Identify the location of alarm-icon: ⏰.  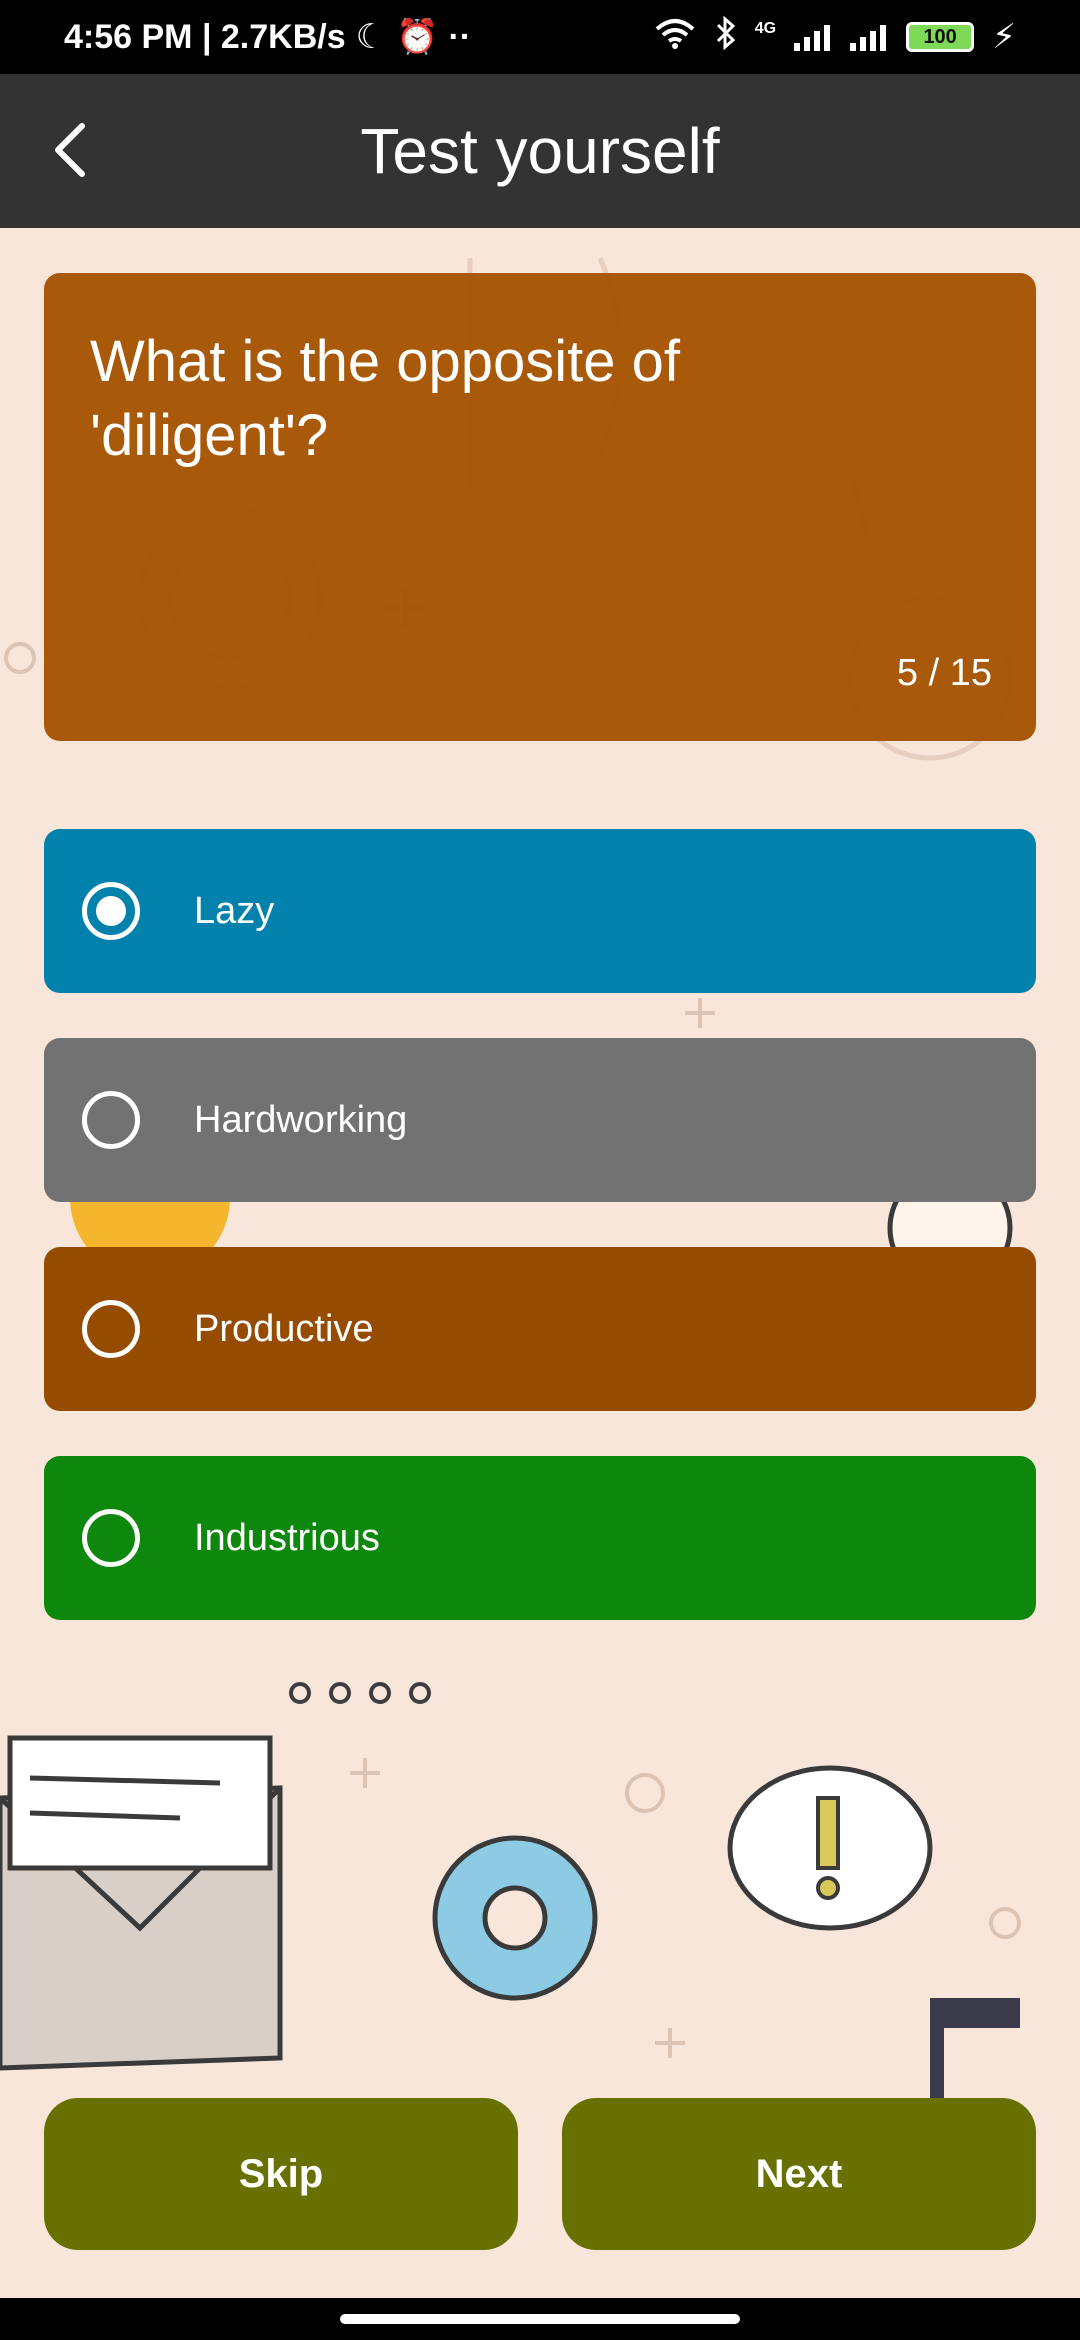
(417, 37).